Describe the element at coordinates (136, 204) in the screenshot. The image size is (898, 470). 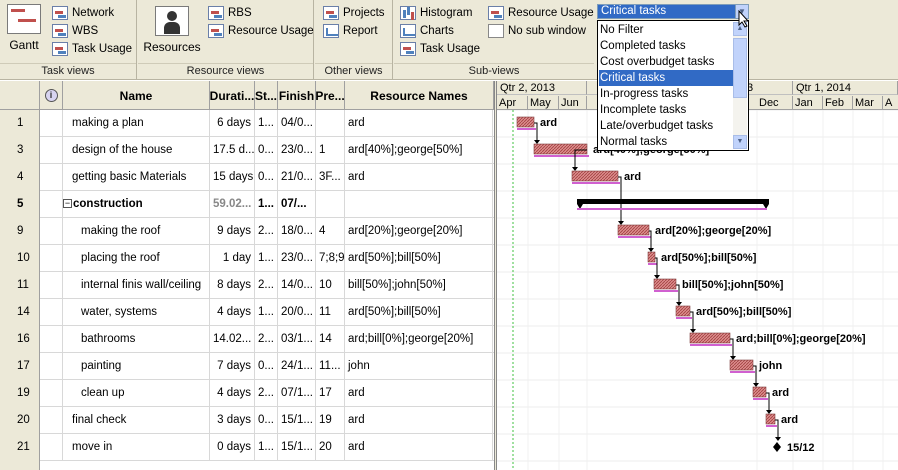
I see `task-name-cell: − construction` at that location.